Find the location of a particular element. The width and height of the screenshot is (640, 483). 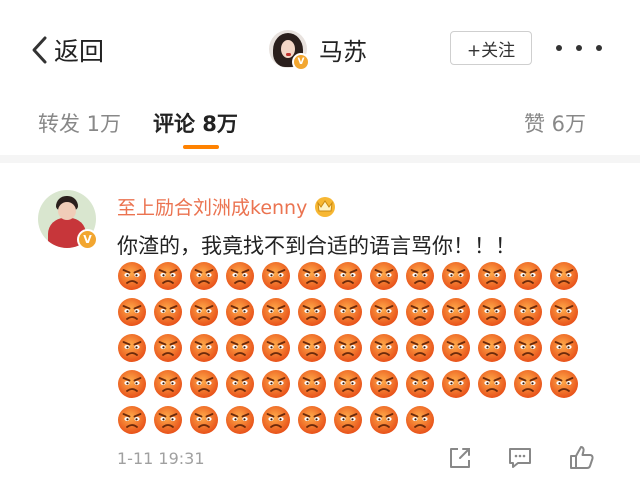

reply-button is located at coordinates (520, 458).